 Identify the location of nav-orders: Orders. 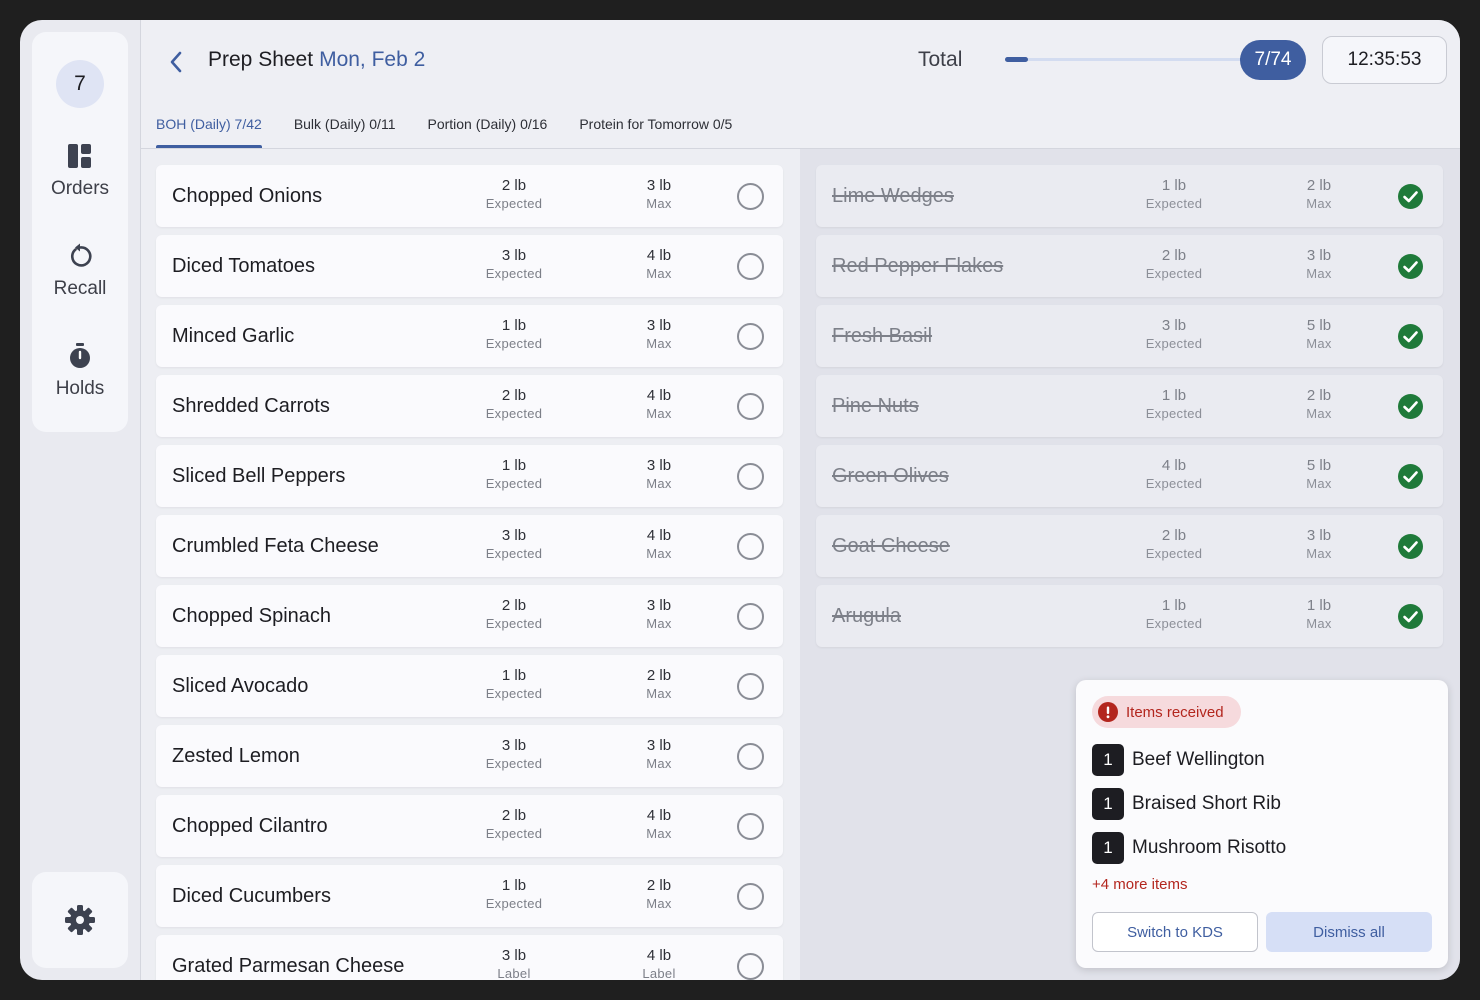
(80, 171).